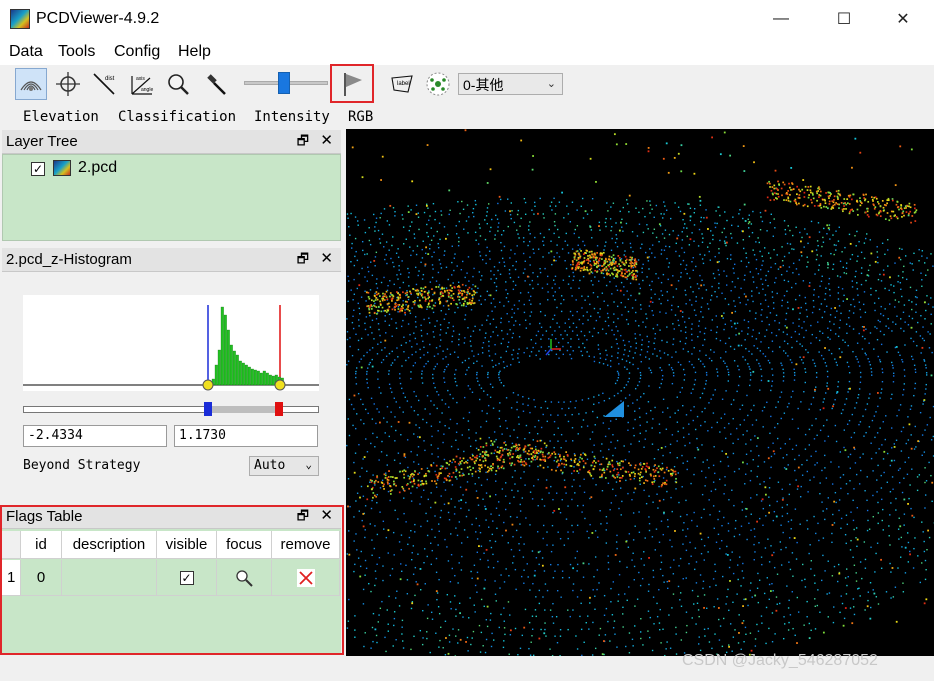 The image size is (934, 681). I want to click on flags-table-highlight-box, so click(172, 580).